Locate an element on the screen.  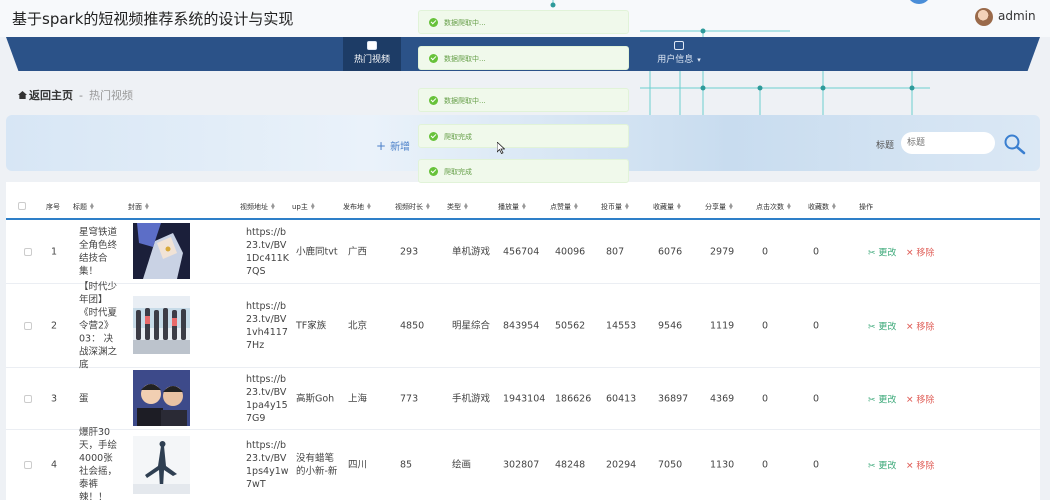
col-shares: 分享量 ▲ ▼ is located at coordinates (719, 207).